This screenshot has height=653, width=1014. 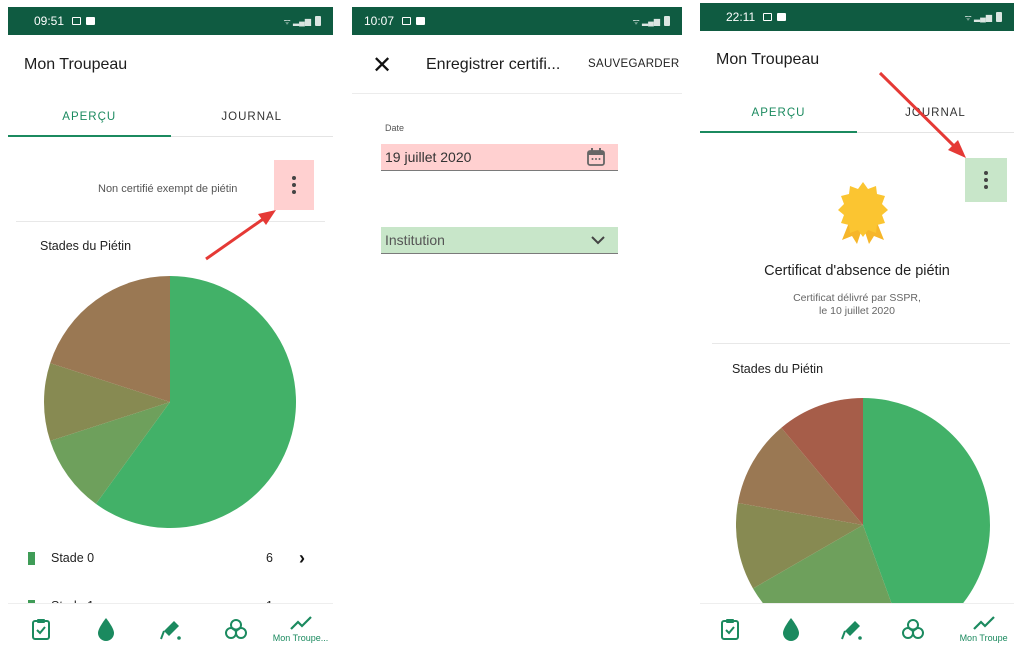 I want to click on close-icon: ✕, so click(x=382, y=66).